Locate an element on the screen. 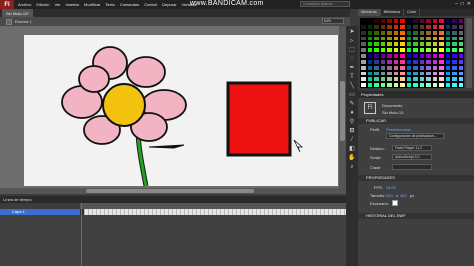 Image resolution: width=474 pixels, height=266 pixels. pen-icon: ✒ is located at coordinates (352, 68).